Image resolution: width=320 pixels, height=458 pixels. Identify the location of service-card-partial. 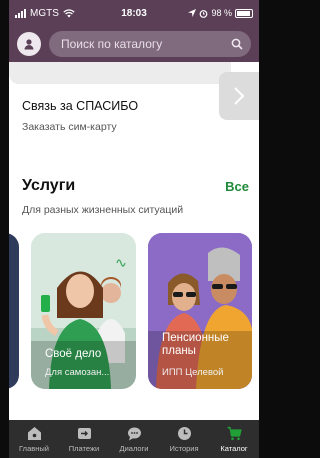
(14, 311).